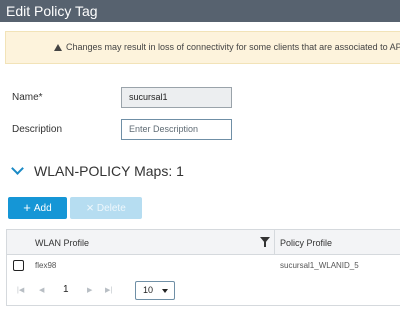  I want to click on page-size-select: 10, so click(155, 290).